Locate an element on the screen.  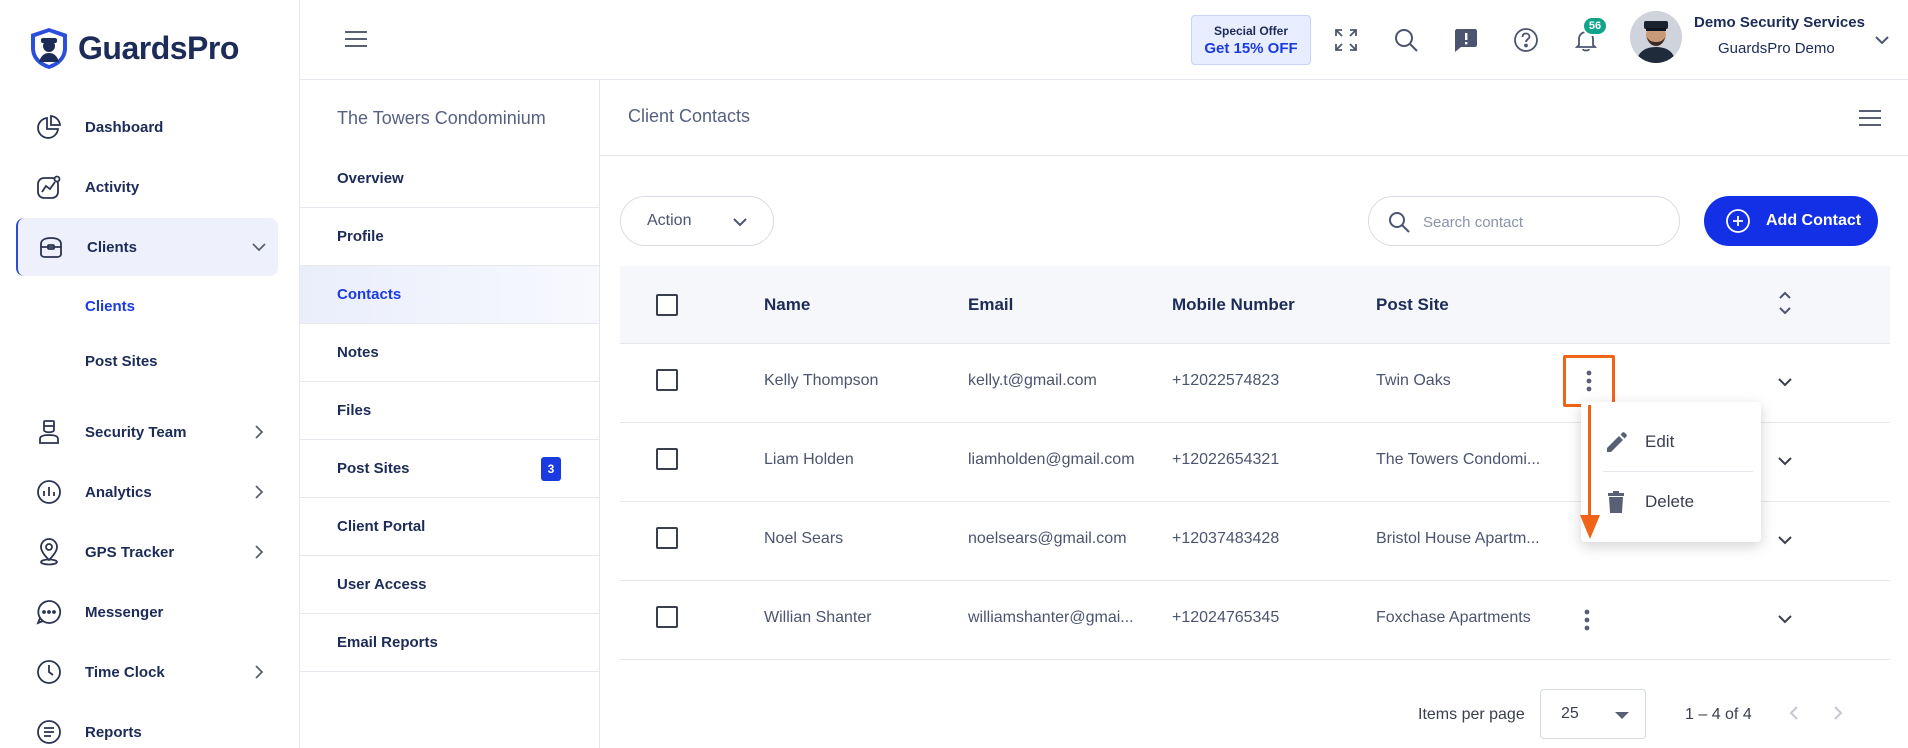
menu-item-label: Delete is located at coordinates (1670, 501).